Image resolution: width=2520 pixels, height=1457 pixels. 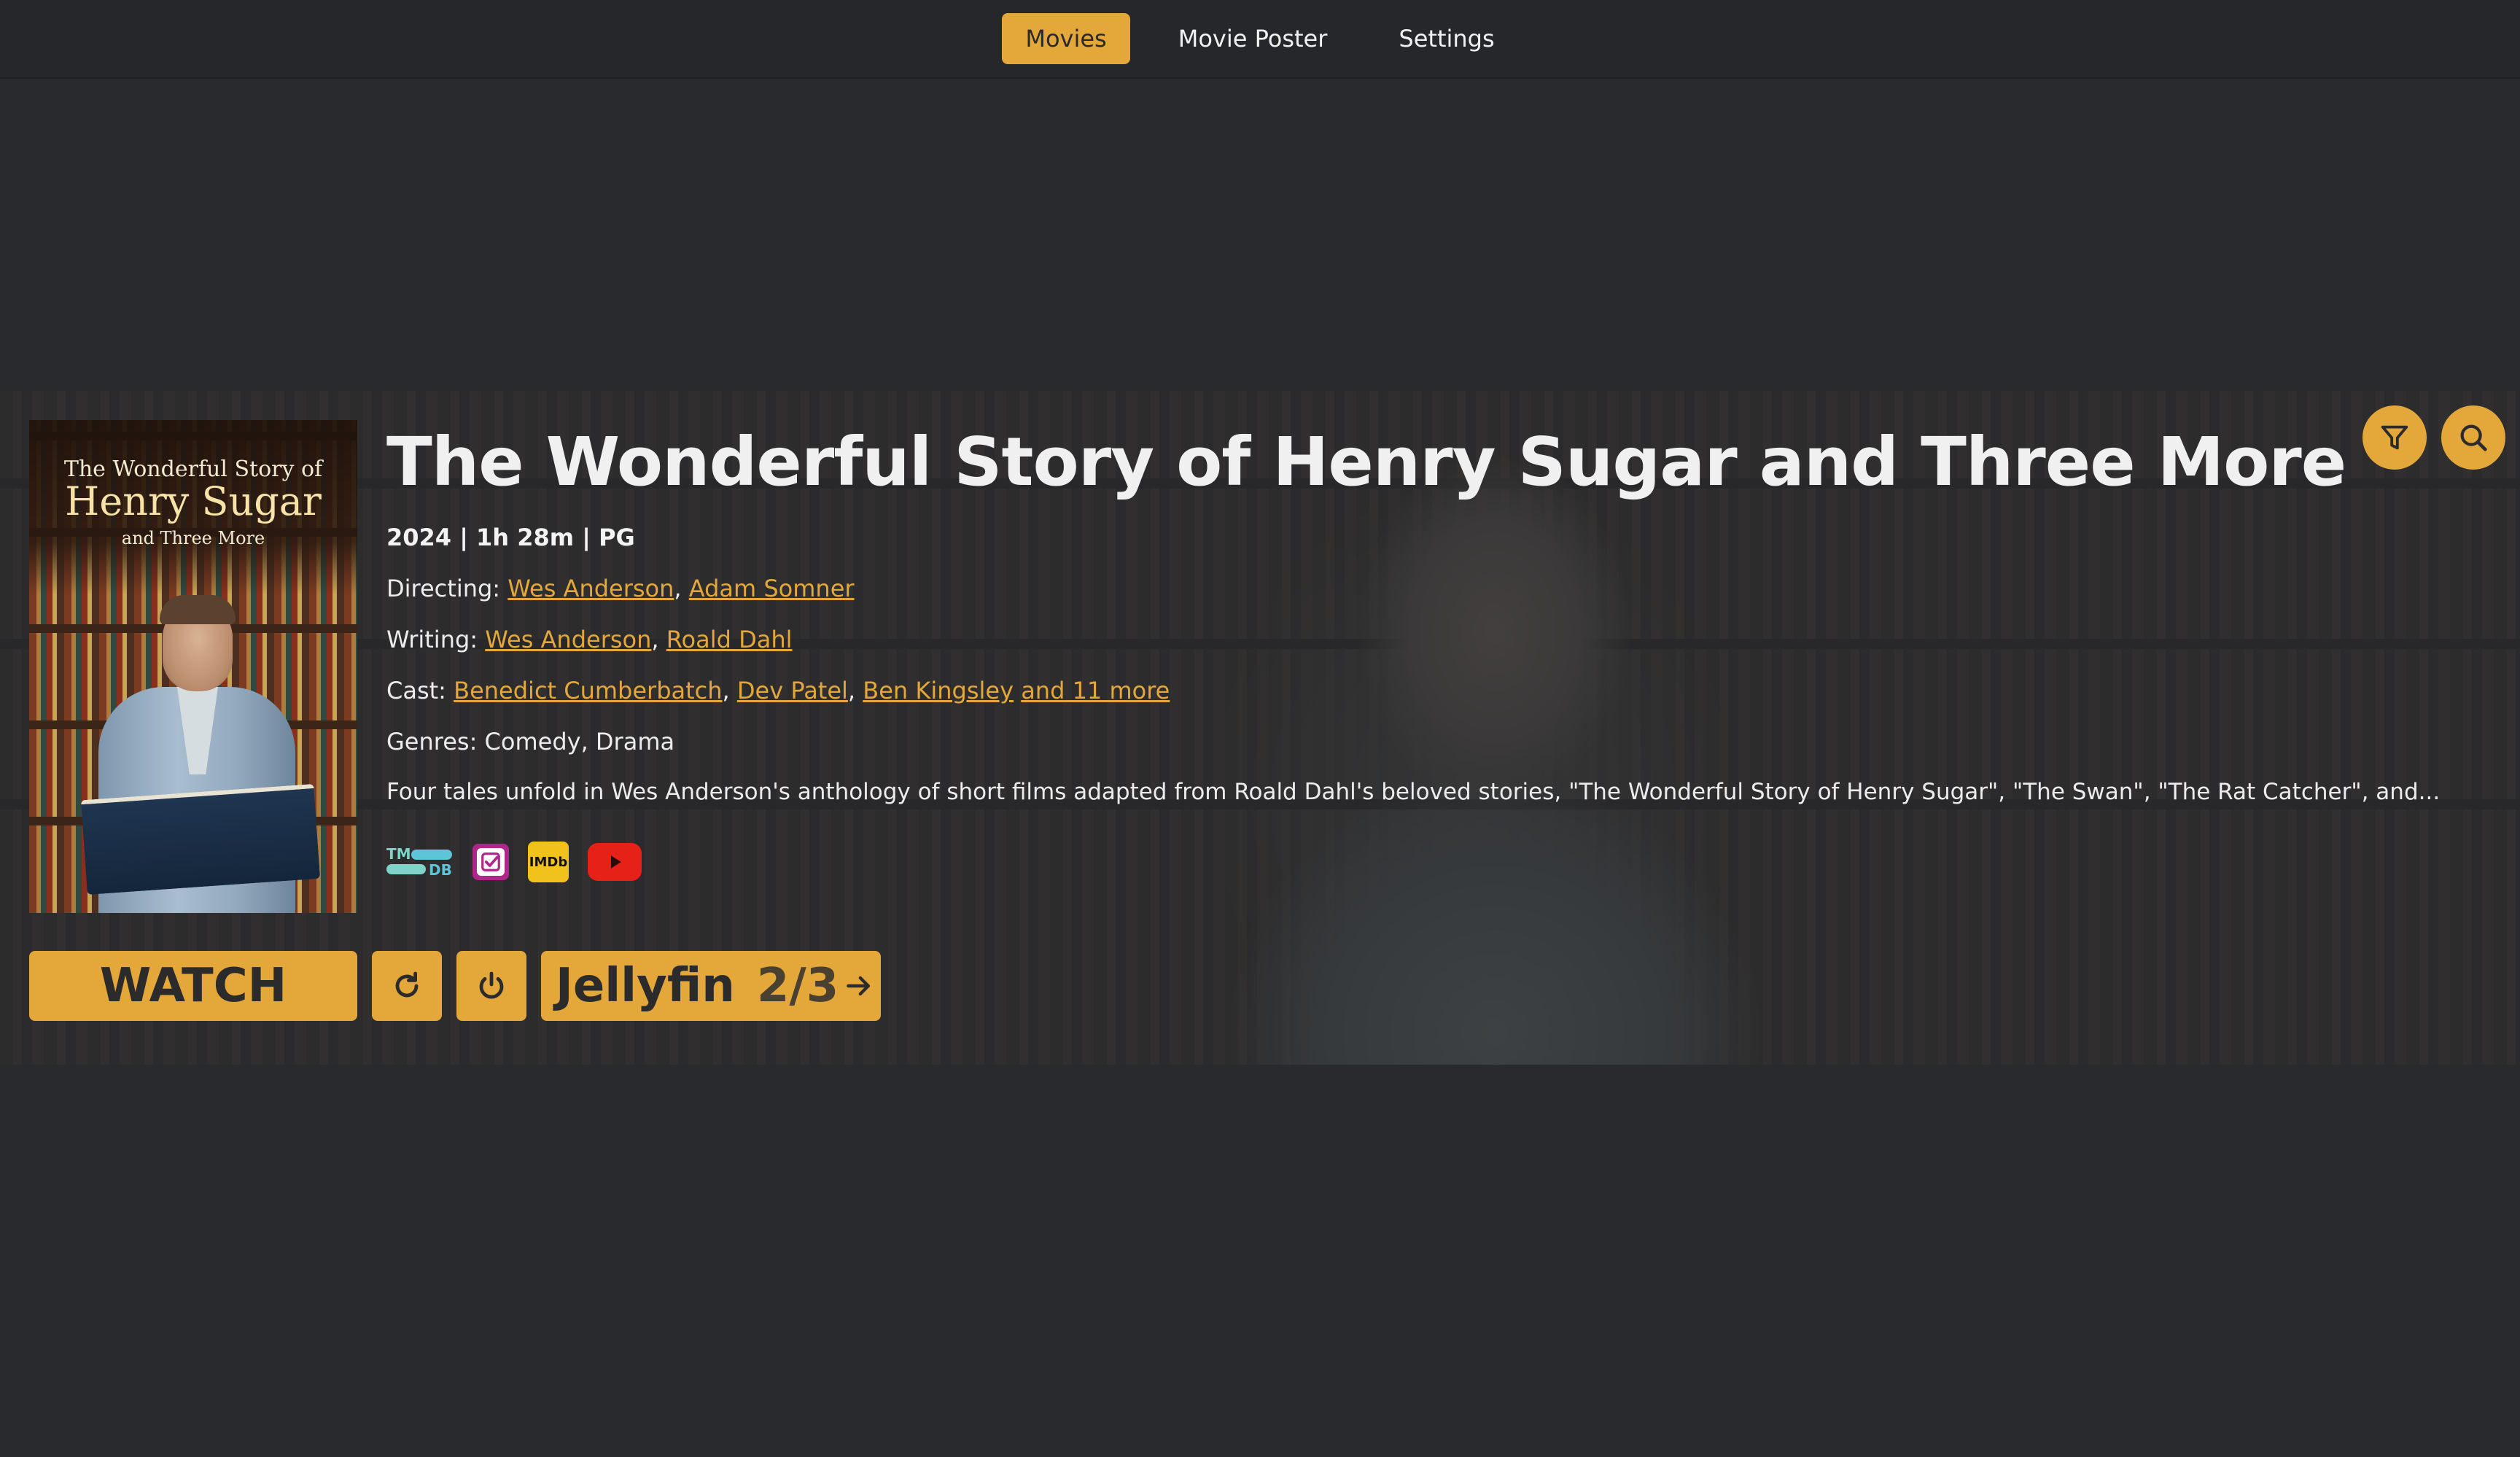 What do you see at coordinates (938, 691) in the screenshot?
I see `cast-link: Ben Kingsley` at bounding box center [938, 691].